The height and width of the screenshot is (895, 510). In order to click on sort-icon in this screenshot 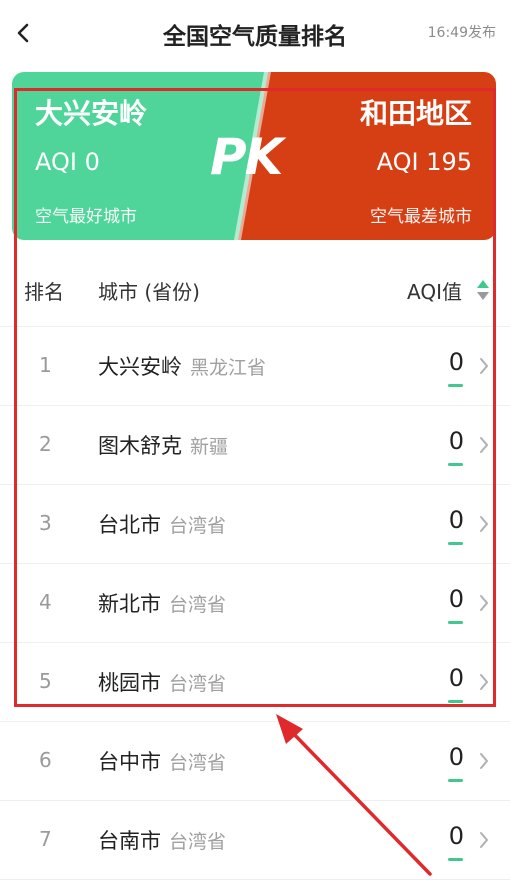, I will do `click(483, 290)`.